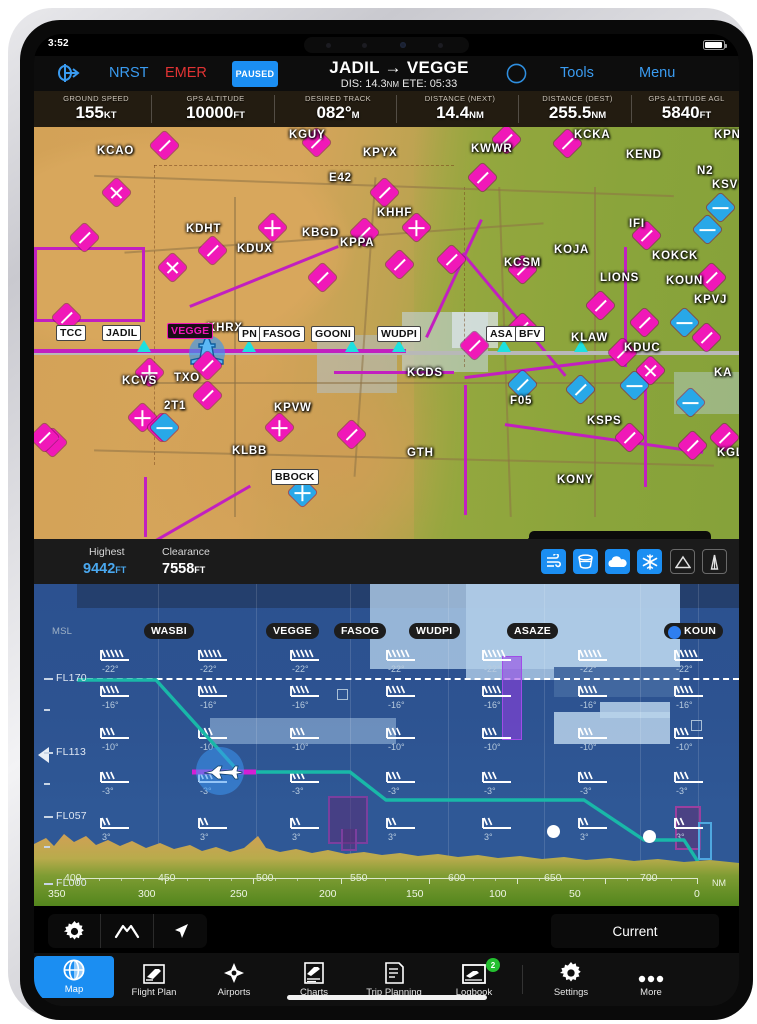 This screenshot has width=757, height=1024. What do you see at coordinates (234, 973) in the screenshot?
I see `airports-icon` at bounding box center [234, 973].